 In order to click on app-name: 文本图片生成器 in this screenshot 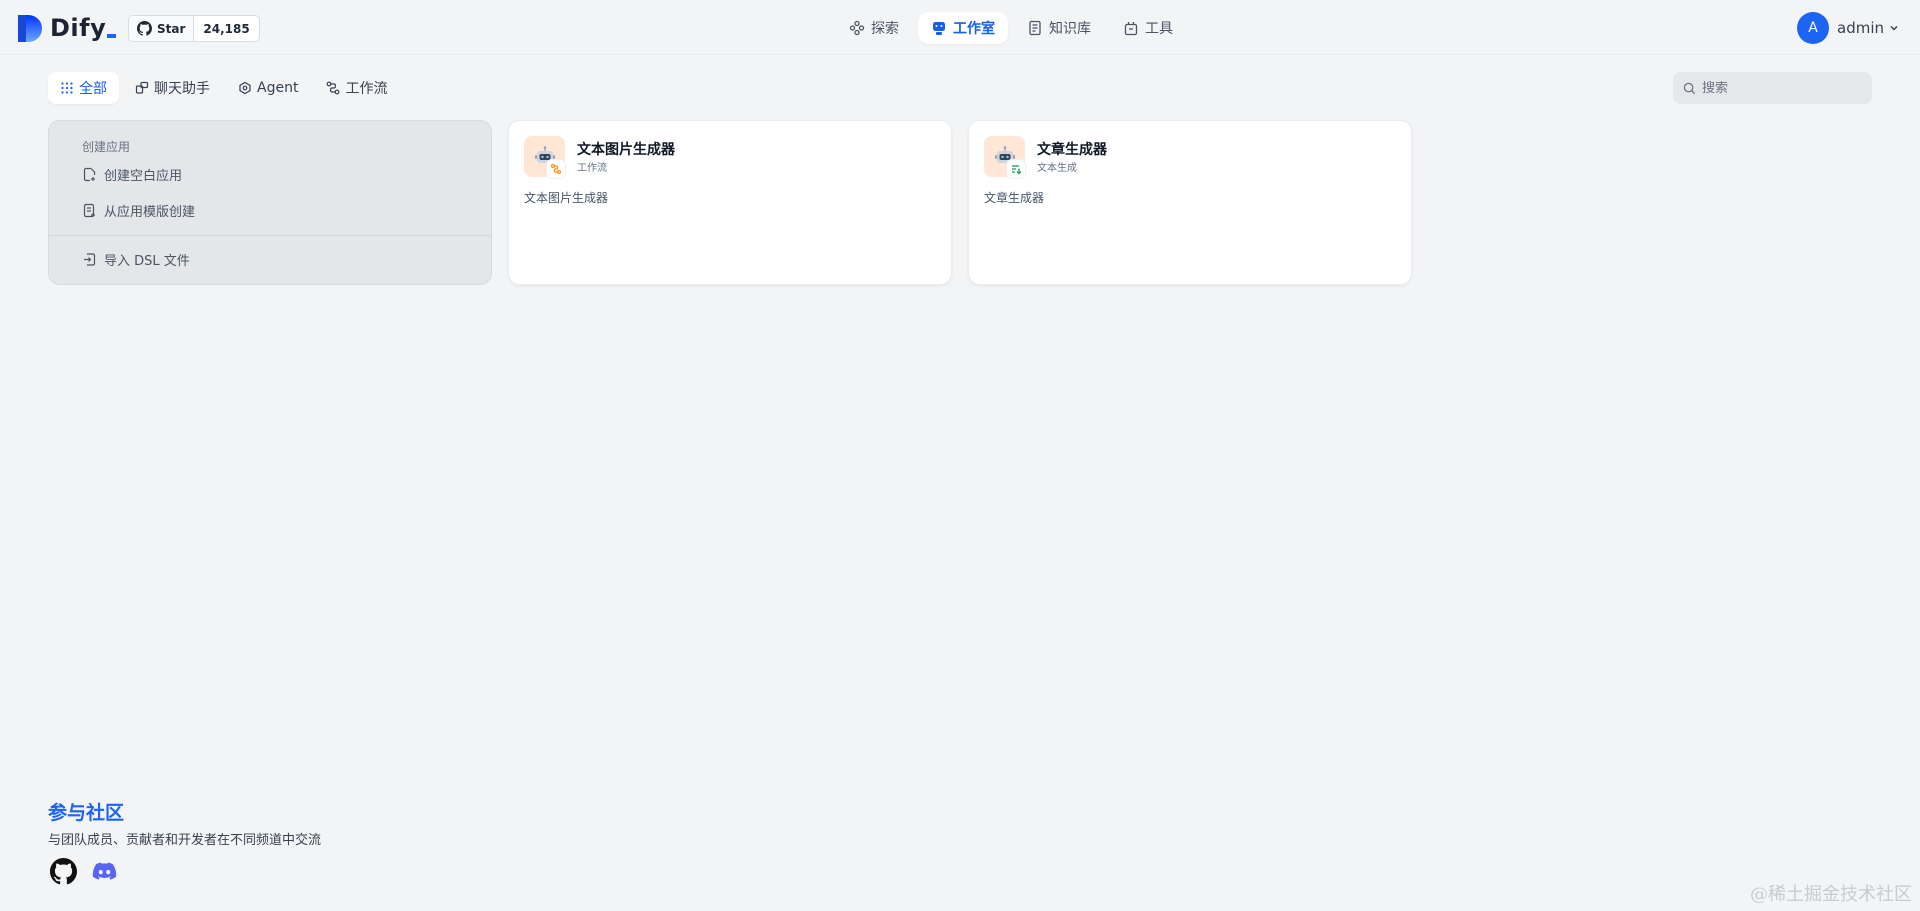, I will do `click(626, 150)`.